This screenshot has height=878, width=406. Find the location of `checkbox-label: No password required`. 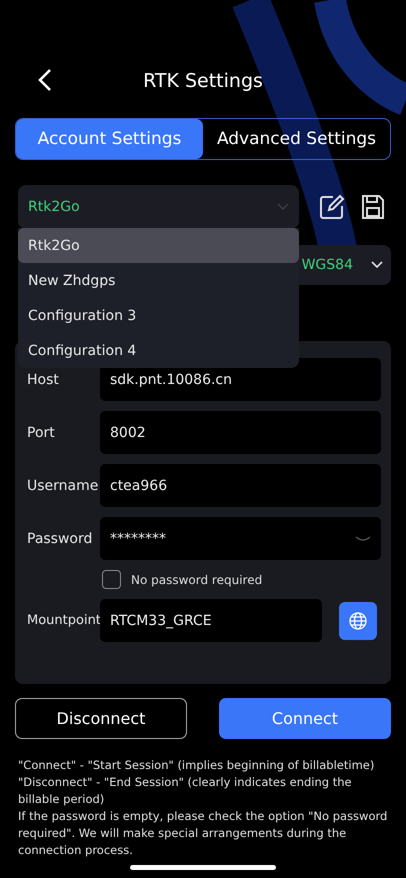

checkbox-label: No password required is located at coordinates (196, 579).